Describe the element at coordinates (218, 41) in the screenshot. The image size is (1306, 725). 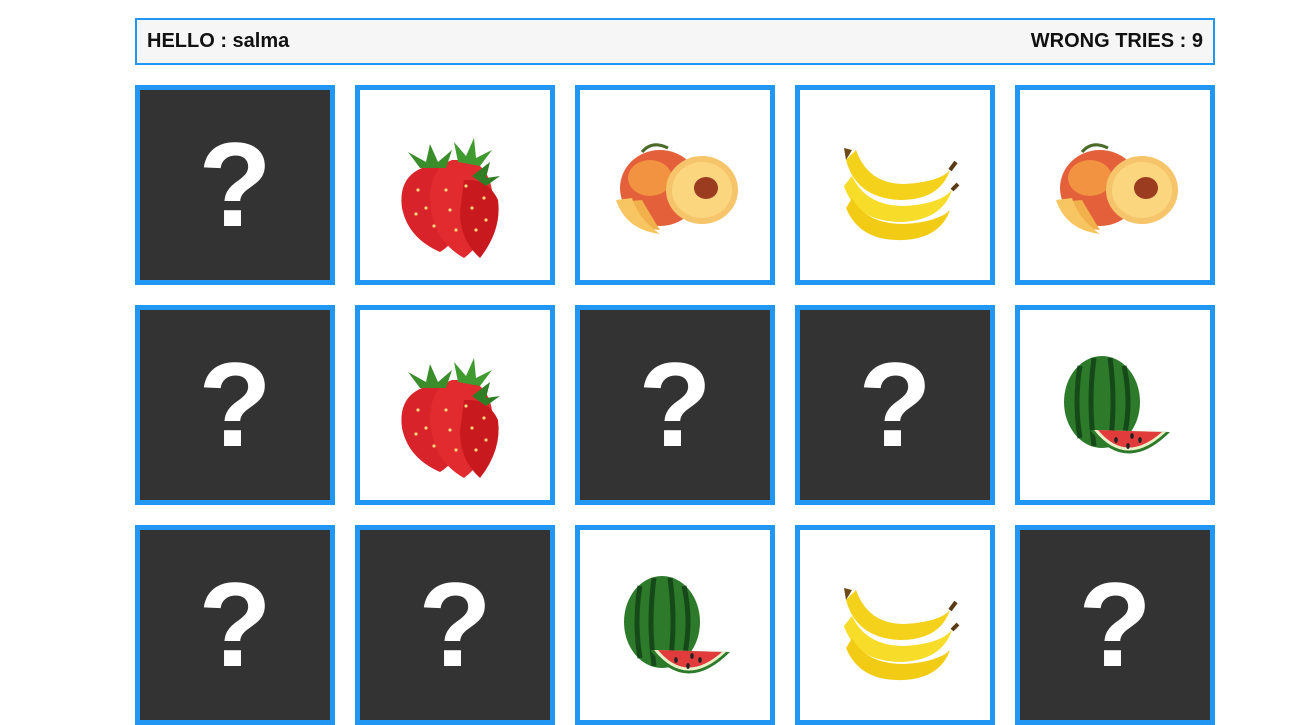
I see `player-greeting: HELLO : salma` at that location.